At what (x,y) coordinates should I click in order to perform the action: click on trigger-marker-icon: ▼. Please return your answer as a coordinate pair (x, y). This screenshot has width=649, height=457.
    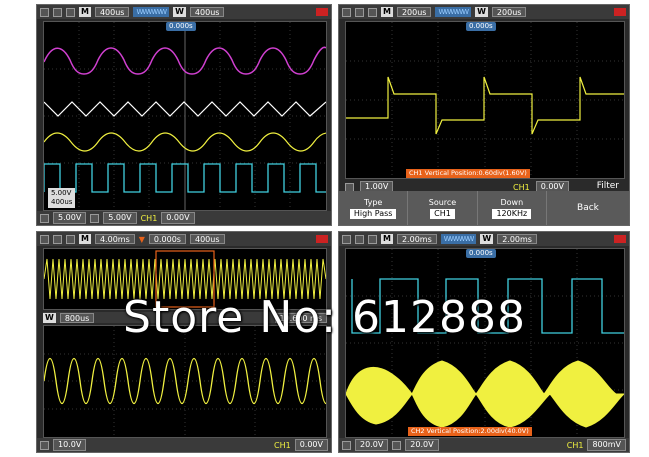
    Looking at the image, I should click on (141, 239).